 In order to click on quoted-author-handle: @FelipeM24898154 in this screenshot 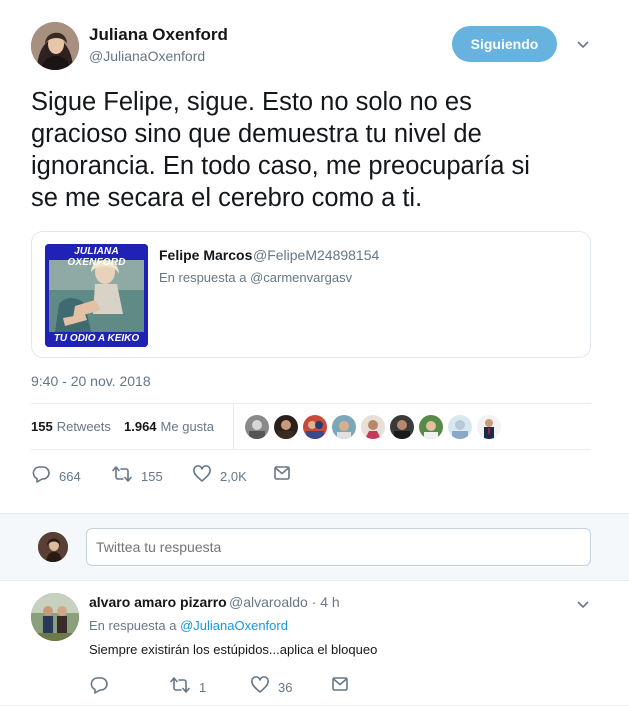, I will do `click(316, 255)`.